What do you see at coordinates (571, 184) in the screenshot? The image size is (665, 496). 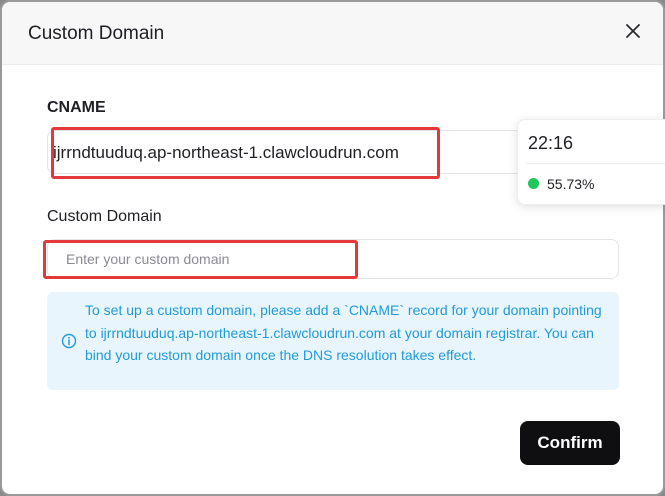 I see `popover-percent: 55.73%` at bounding box center [571, 184].